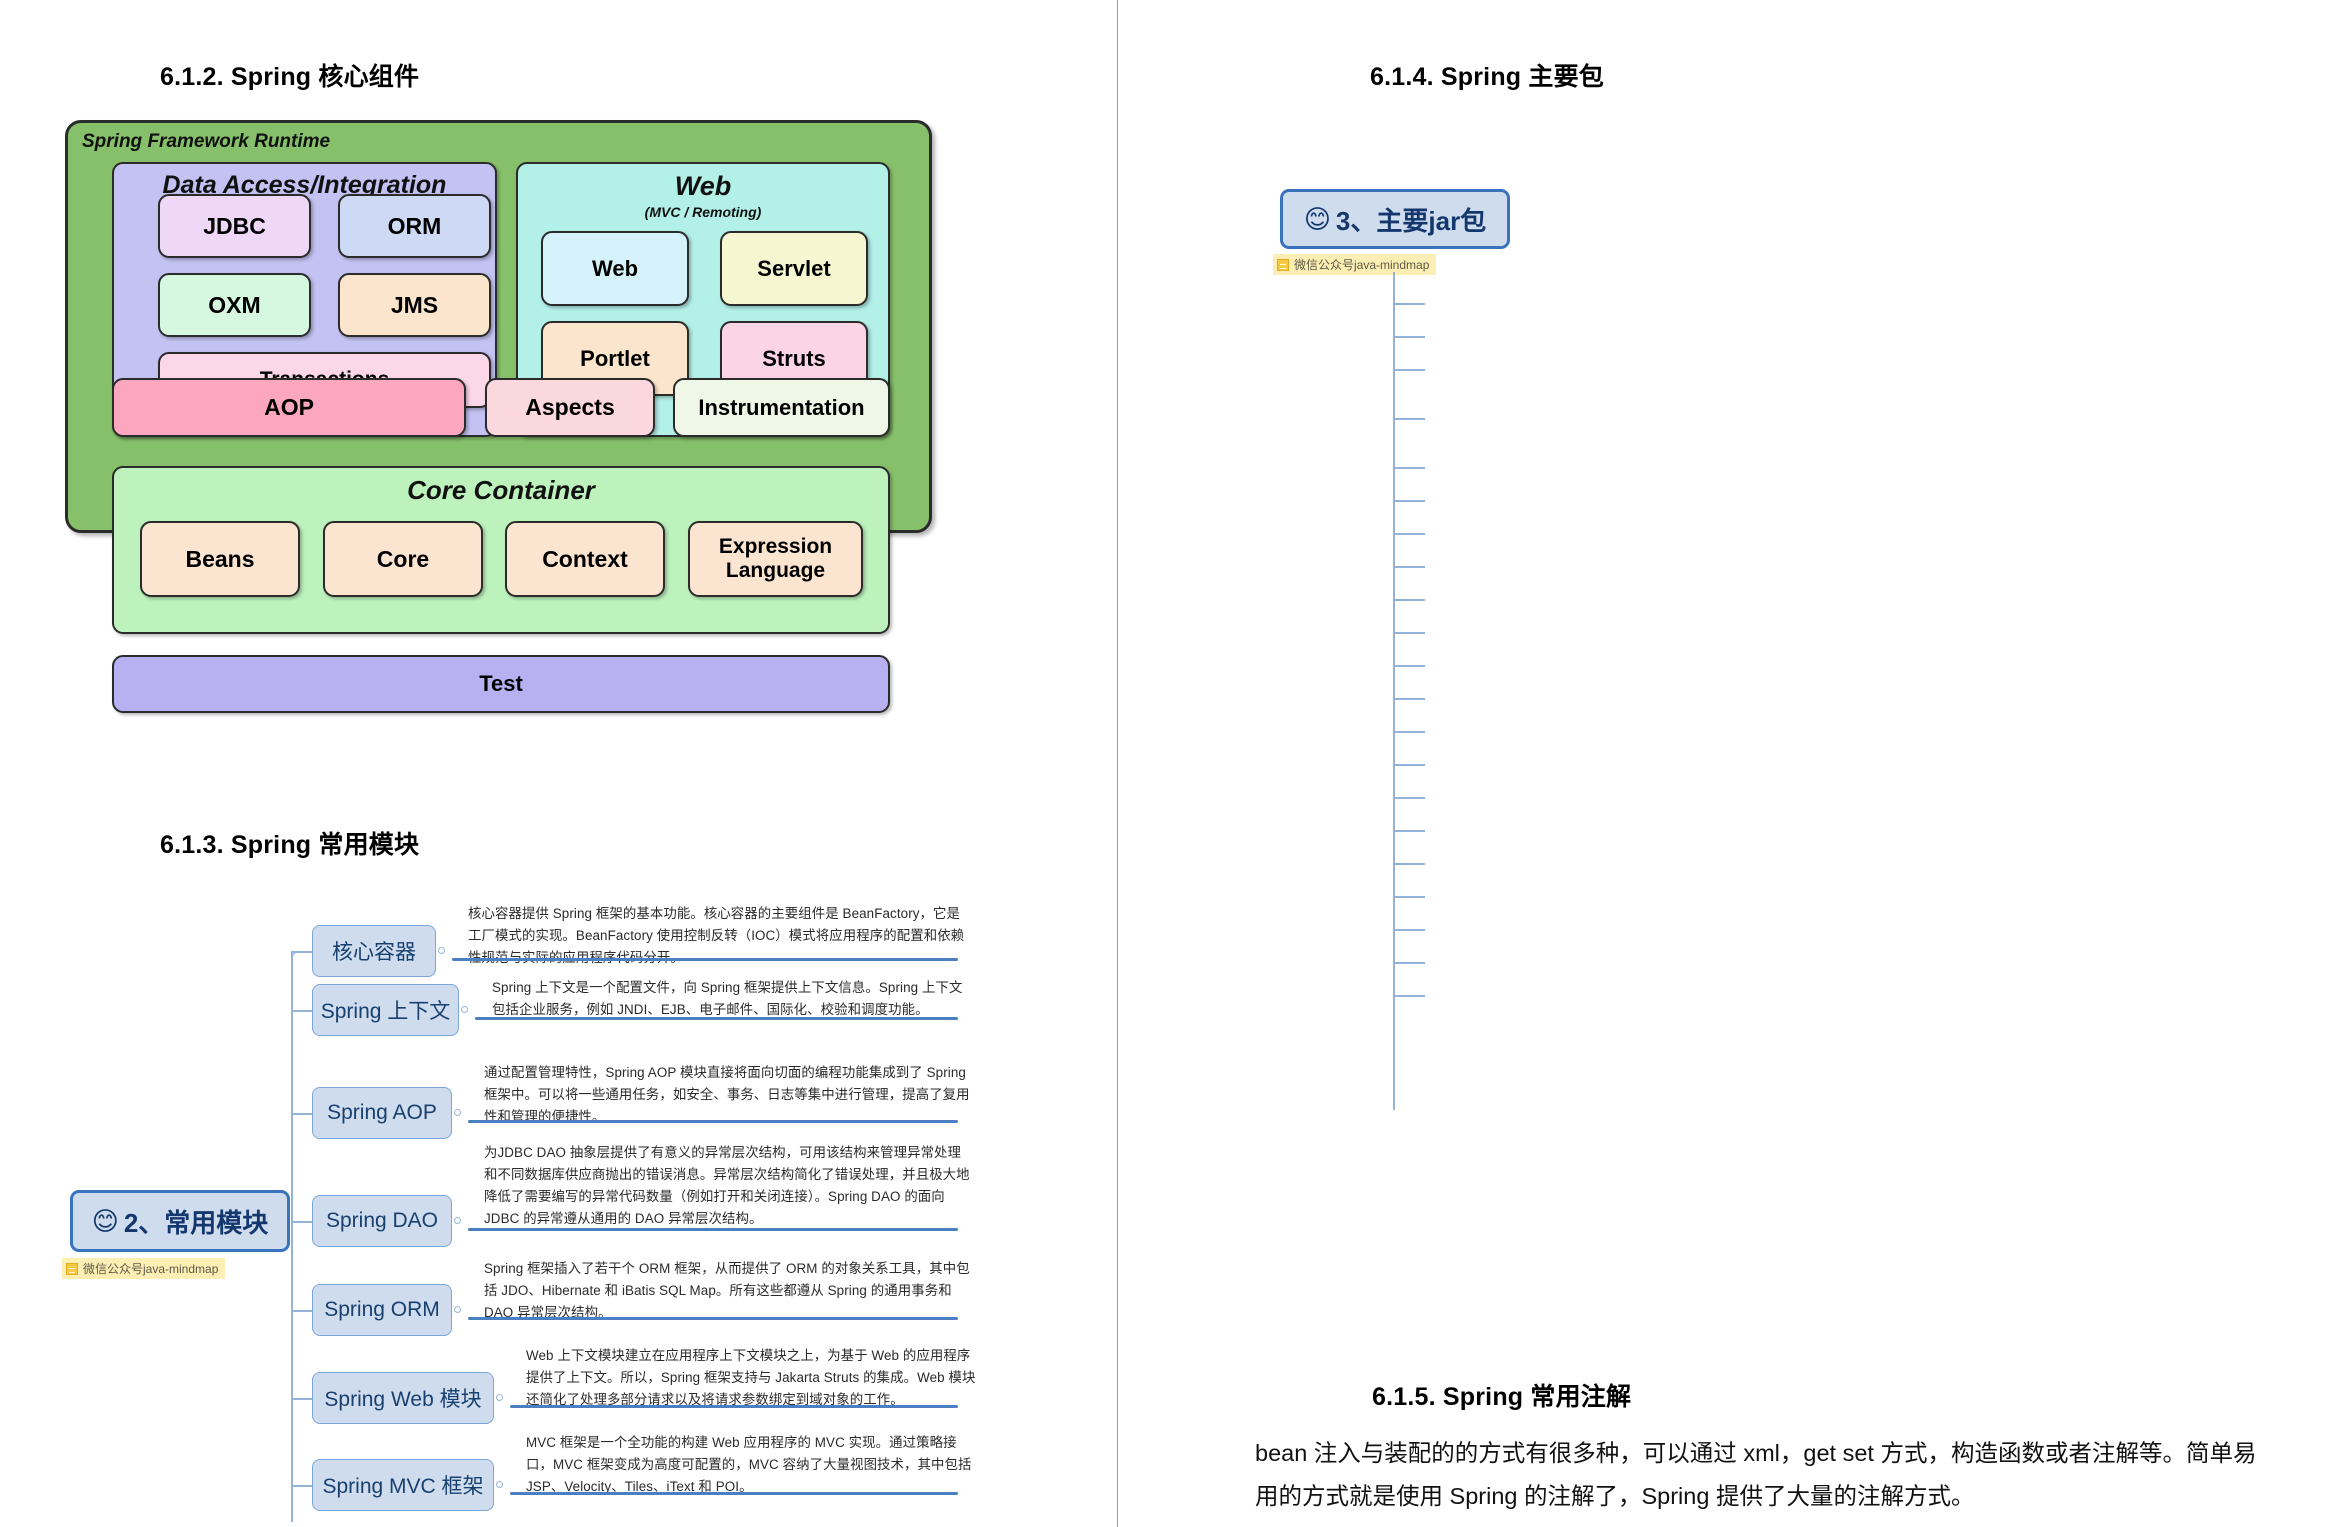  What do you see at coordinates (1394, 691) in the screenshot?
I see `mindmap-jars-trunk` at bounding box center [1394, 691].